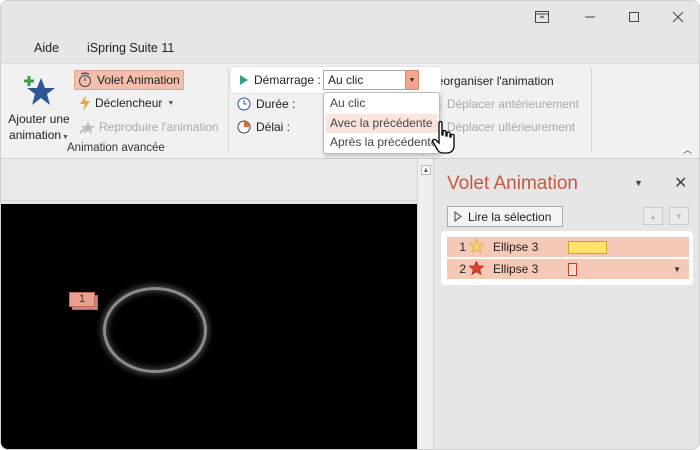 Image resolution: width=700 pixels, height=450 pixels. I want to click on delay-row: Délai :, so click(263, 127).